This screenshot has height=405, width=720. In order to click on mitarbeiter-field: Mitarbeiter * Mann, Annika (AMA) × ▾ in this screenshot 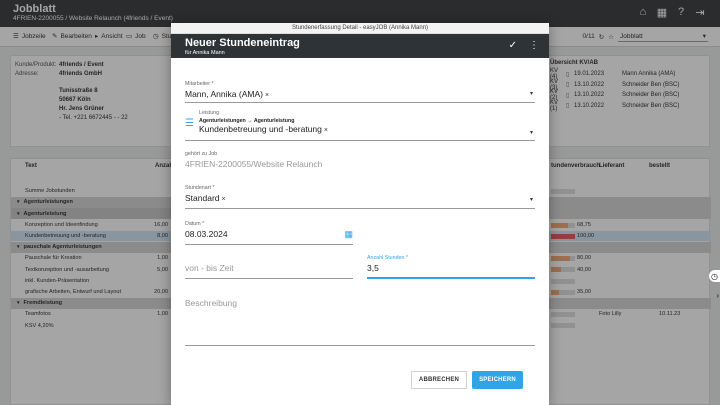, I will do `click(360, 92)`.